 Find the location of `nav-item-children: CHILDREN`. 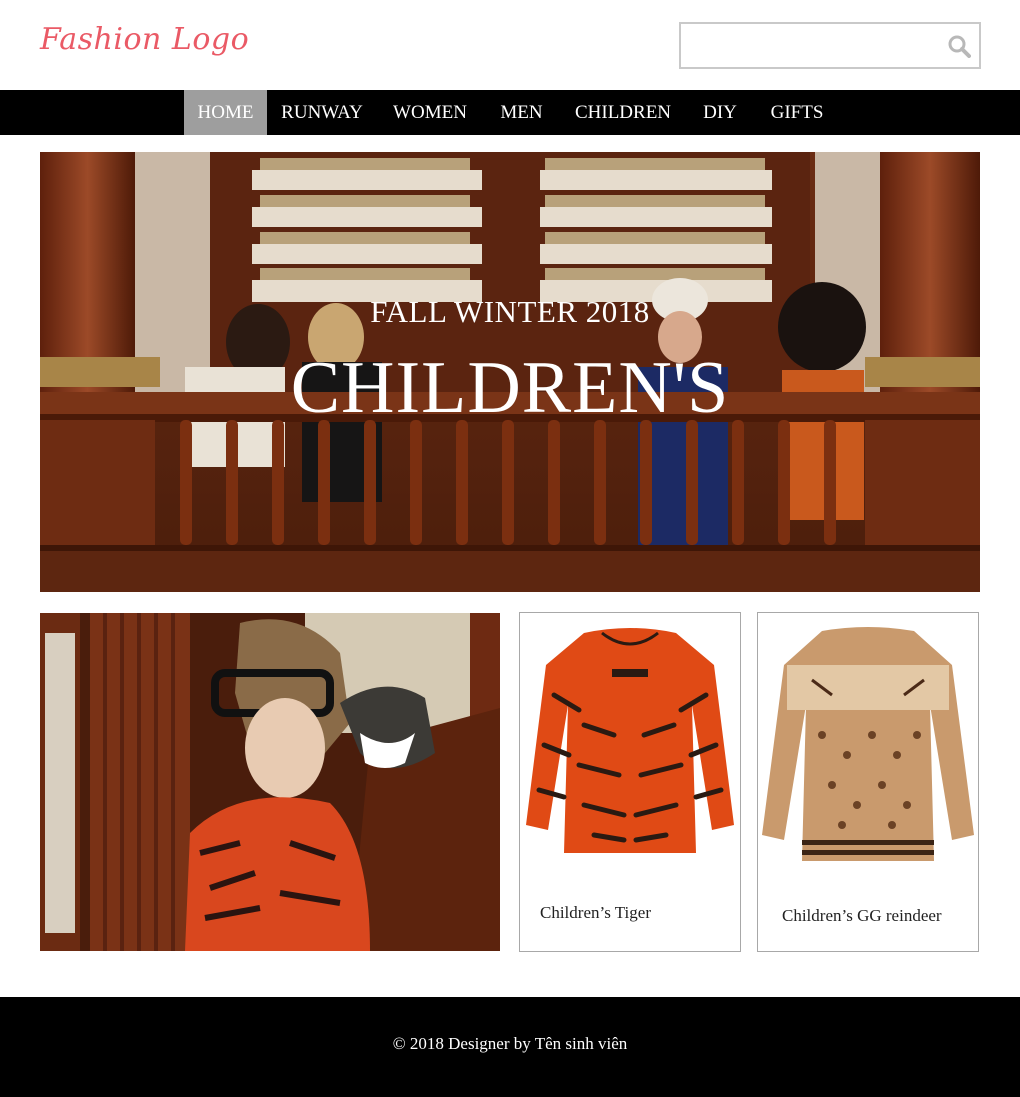

nav-item-children: CHILDREN is located at coordinates (623, 112).